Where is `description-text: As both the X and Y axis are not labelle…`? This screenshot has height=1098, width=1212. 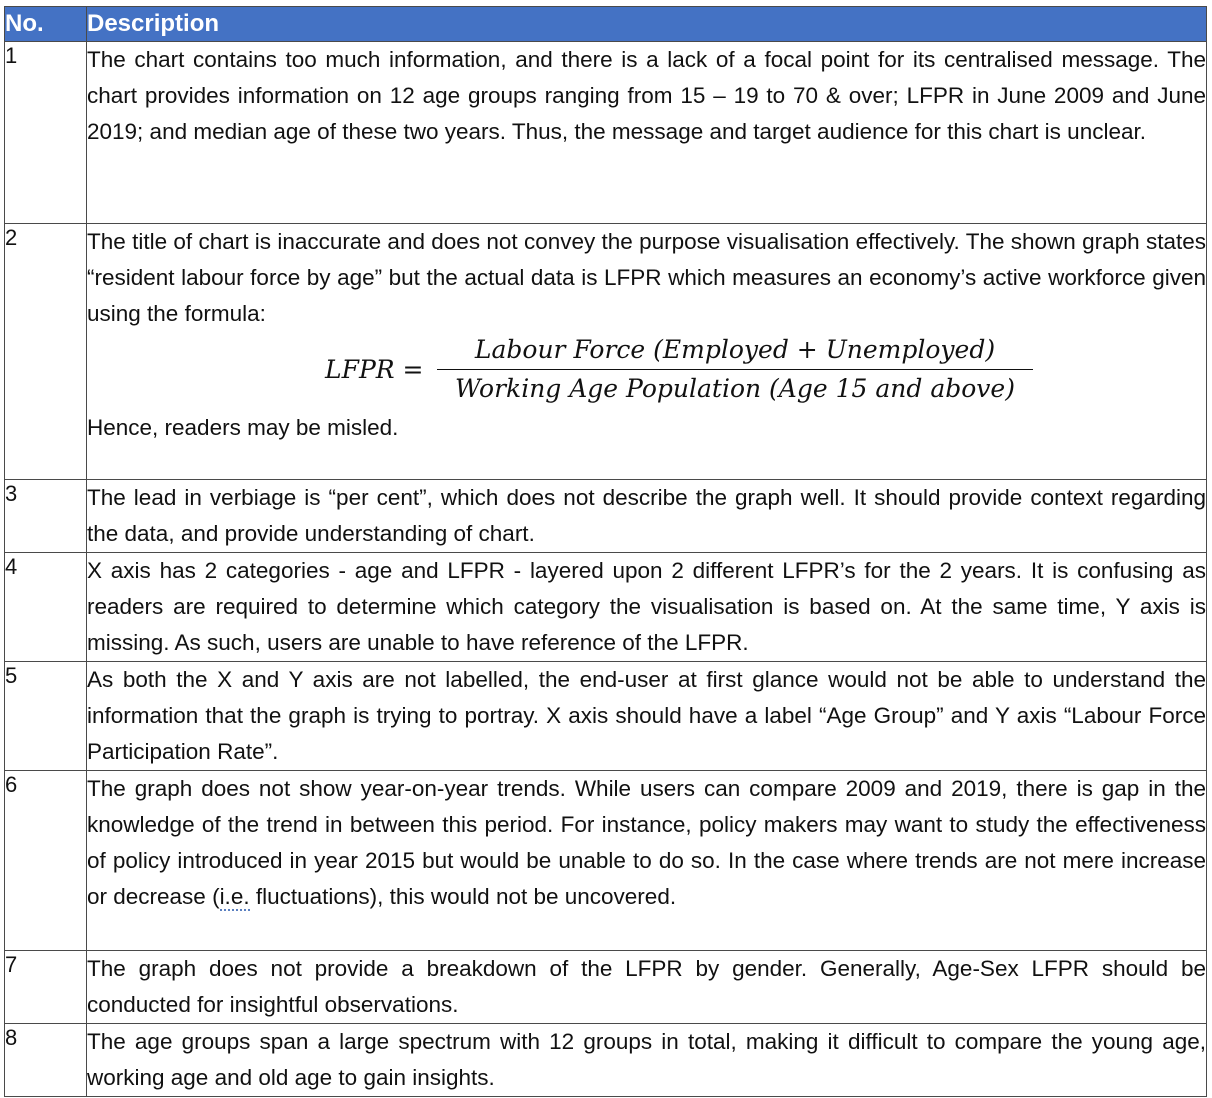
description-text: As both the X and Y axis are not labelle… is located at coordinates (646, 715).